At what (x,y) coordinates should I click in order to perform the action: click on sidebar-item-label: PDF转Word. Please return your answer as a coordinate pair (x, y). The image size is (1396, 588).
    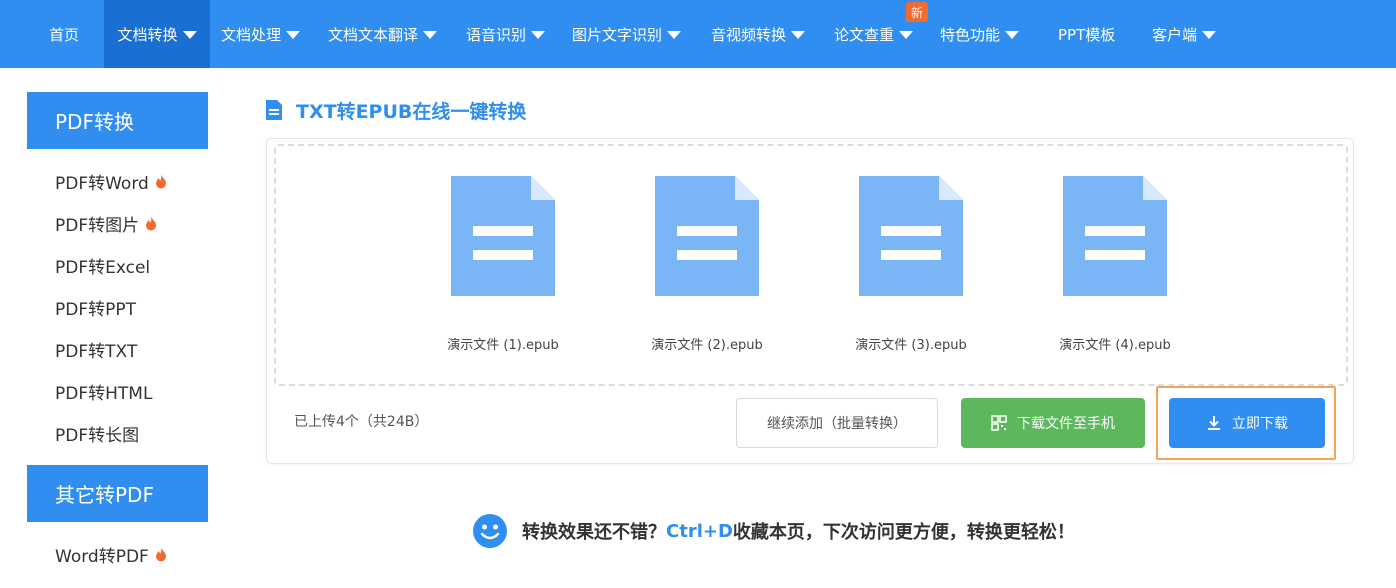
    Looking at the image, I should click on (102, 183).